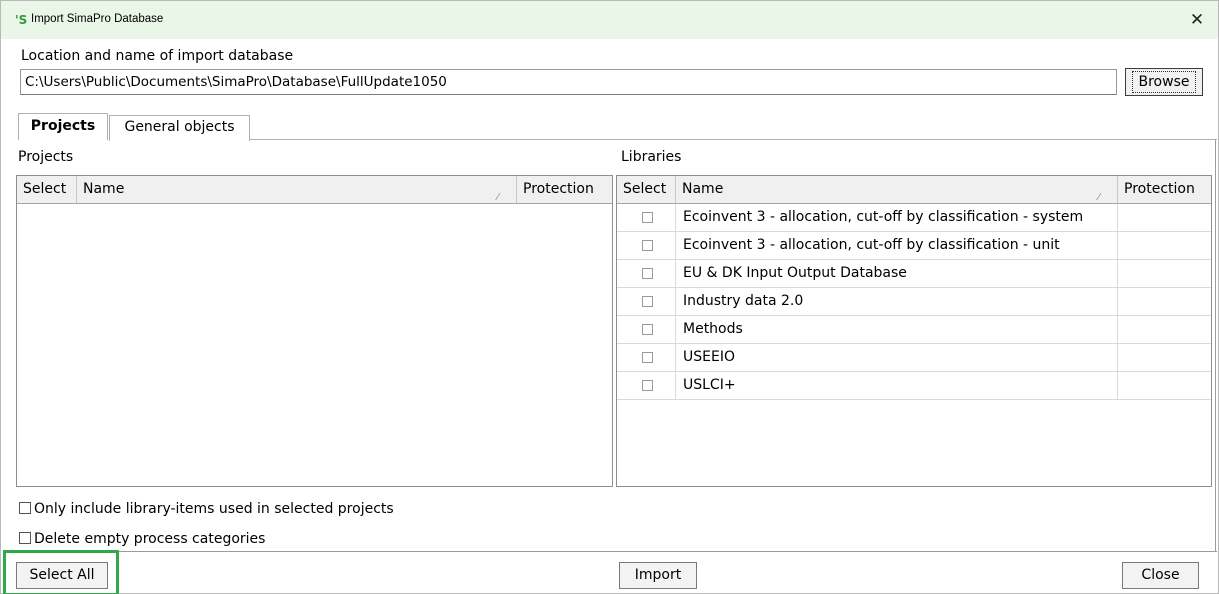 The width and height of the screenshot is (1219, 594). What do you see at coordinates (733, 139) in the screenshot?
I see `tab-divider` at bounding box center [733, 139].